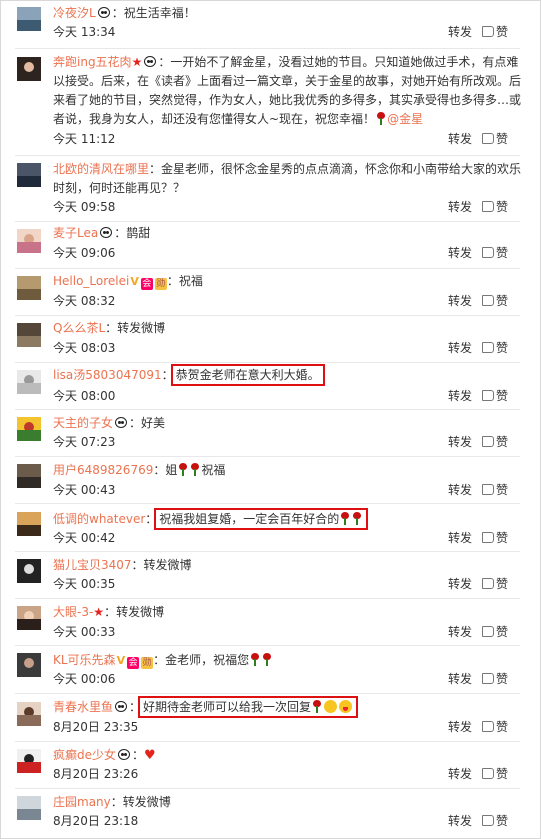 This screenshot has height=839, width=541. What do you see at coordinates (107, 375) in the screenshot?
I see `username-link: lisa汤5803047091` at bounding box center [107, 375].